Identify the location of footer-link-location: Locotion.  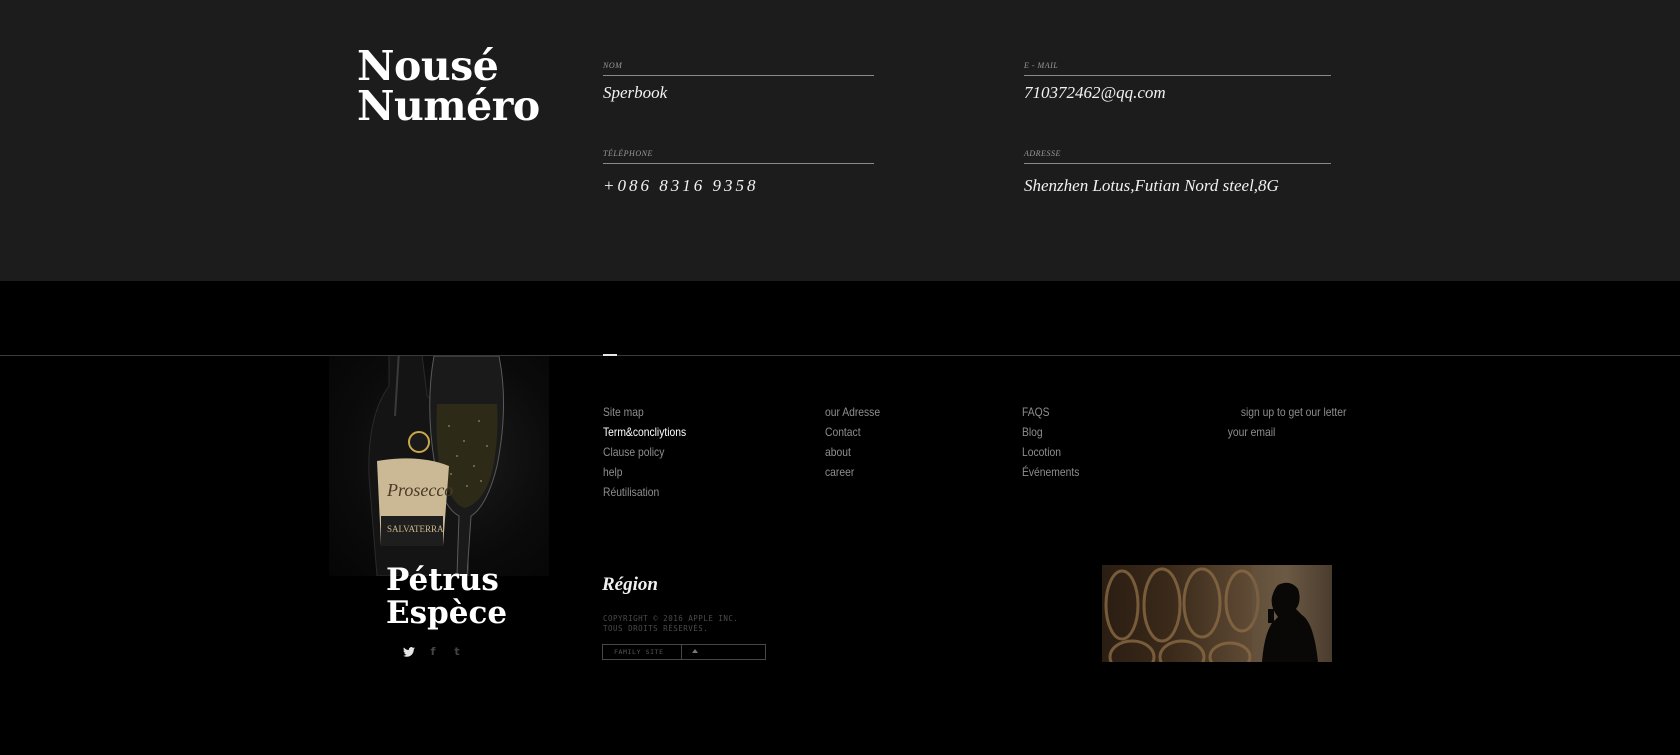
(1050, 452).